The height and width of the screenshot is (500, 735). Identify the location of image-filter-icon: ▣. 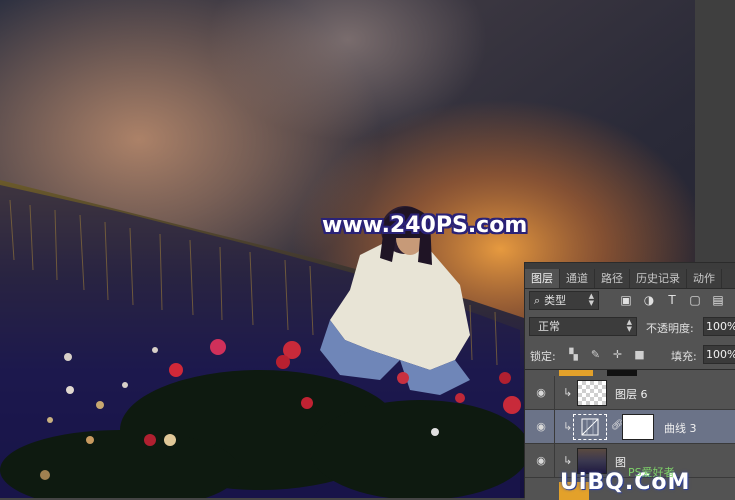
(626, 300).